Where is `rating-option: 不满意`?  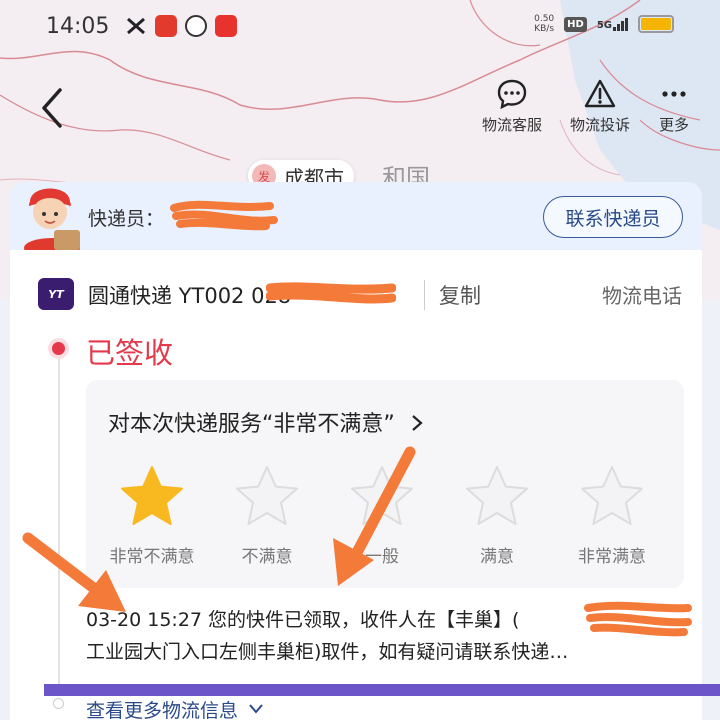
rating-option: 不满意 is located at coordinates (267, 515).